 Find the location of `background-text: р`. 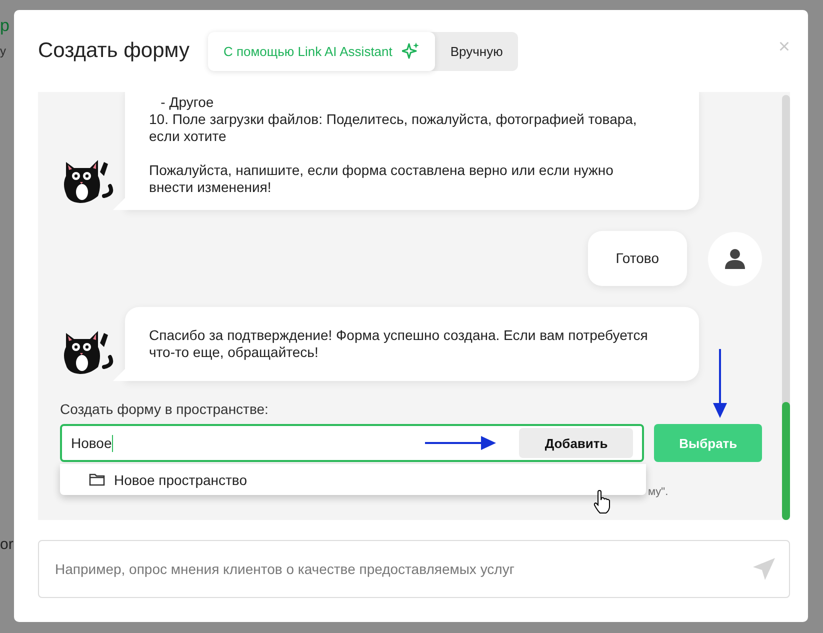

background-text: р is located at coordinates (5, 26).